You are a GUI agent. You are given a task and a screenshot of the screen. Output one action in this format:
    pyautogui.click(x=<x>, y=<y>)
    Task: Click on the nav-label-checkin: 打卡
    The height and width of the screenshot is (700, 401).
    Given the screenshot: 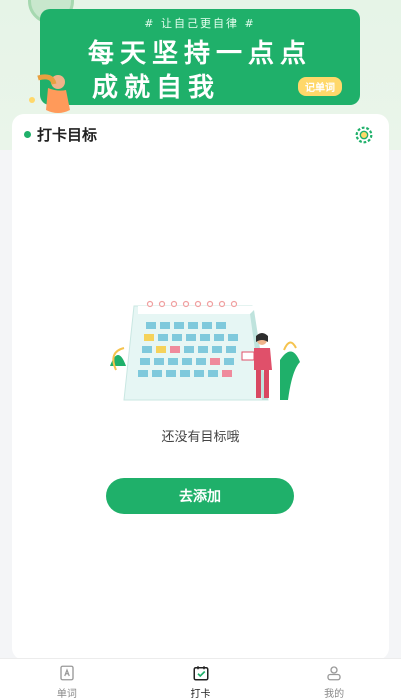 What is the action you would take?
    pyautogui.click(x=200, y=694)
    